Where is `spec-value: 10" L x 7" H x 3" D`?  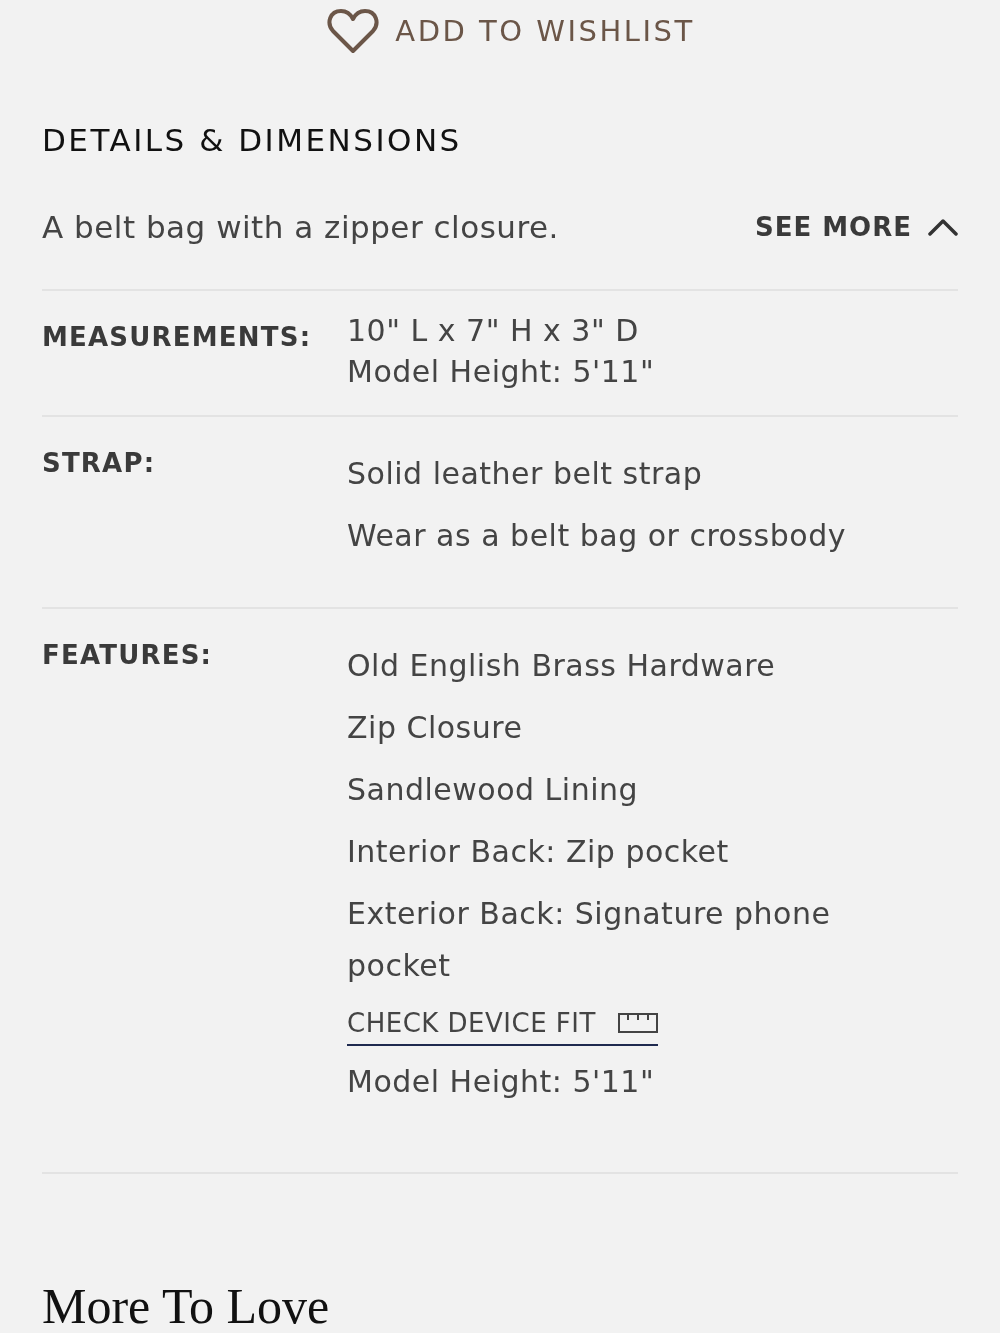
spec-value: 10" L x 7" H x 3" D is located at coordinates (493, 331).